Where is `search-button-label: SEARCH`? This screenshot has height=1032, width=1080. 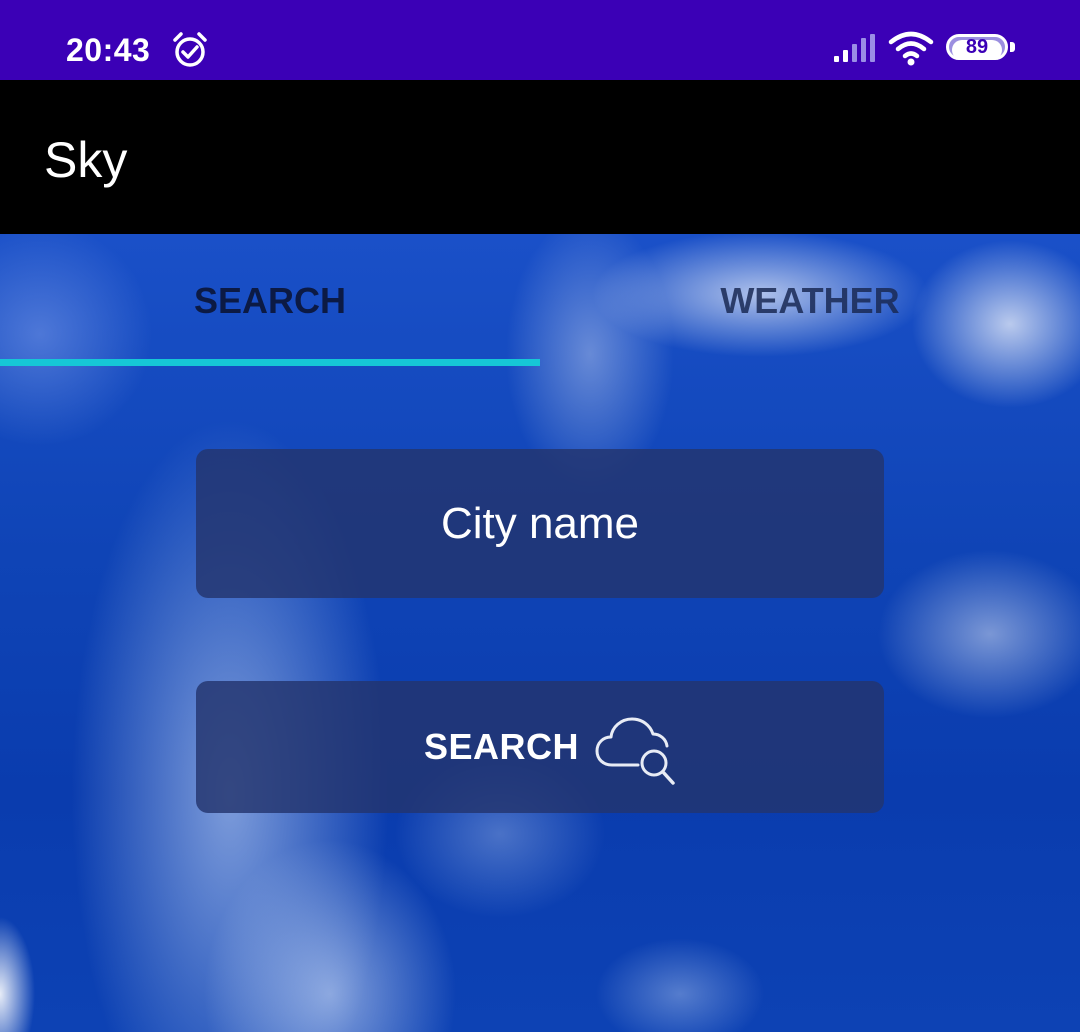 search-button-label: SEARCH is located at coordinates (502, 746).